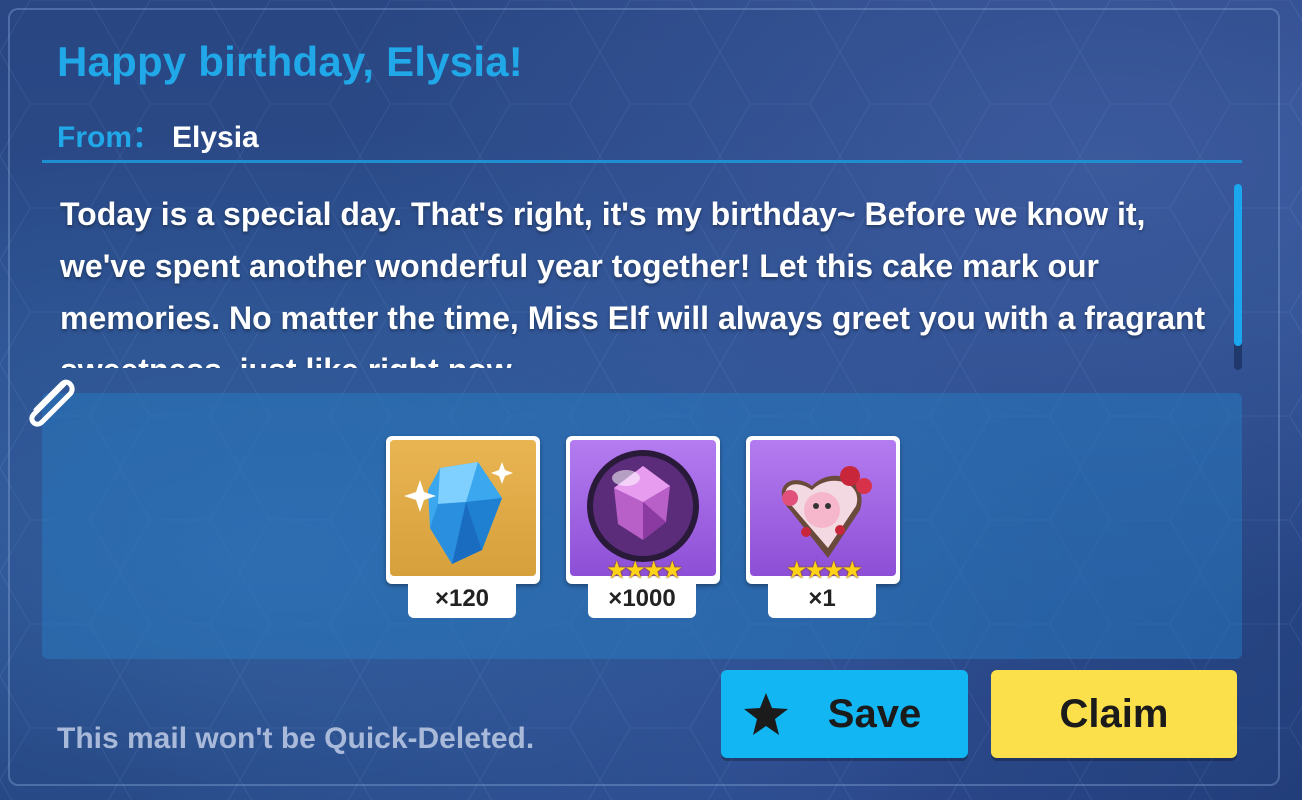  I want to click on mail-sender: From： Elysia, so click(158, 134).